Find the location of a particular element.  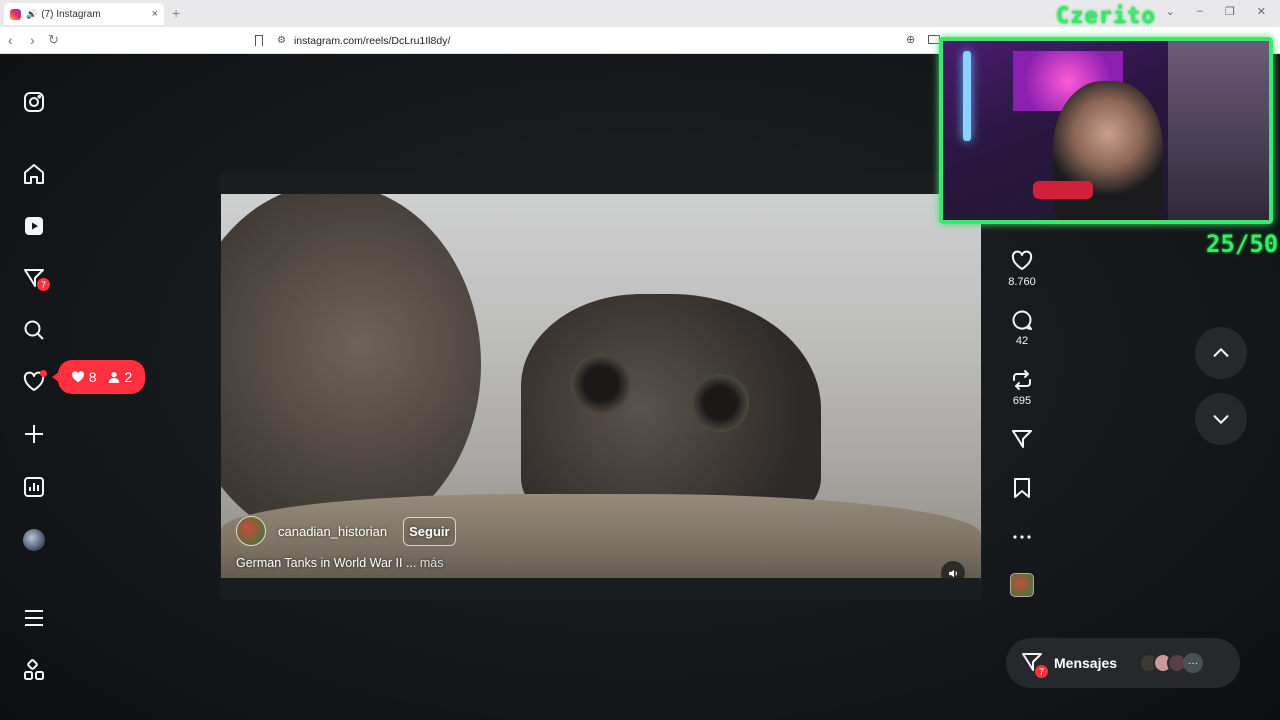

webcam-background is located at coordinates (1218, 130).